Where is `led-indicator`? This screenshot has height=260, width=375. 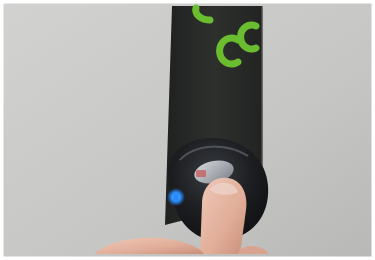
led-indicator is located at coordinates (176, 197).